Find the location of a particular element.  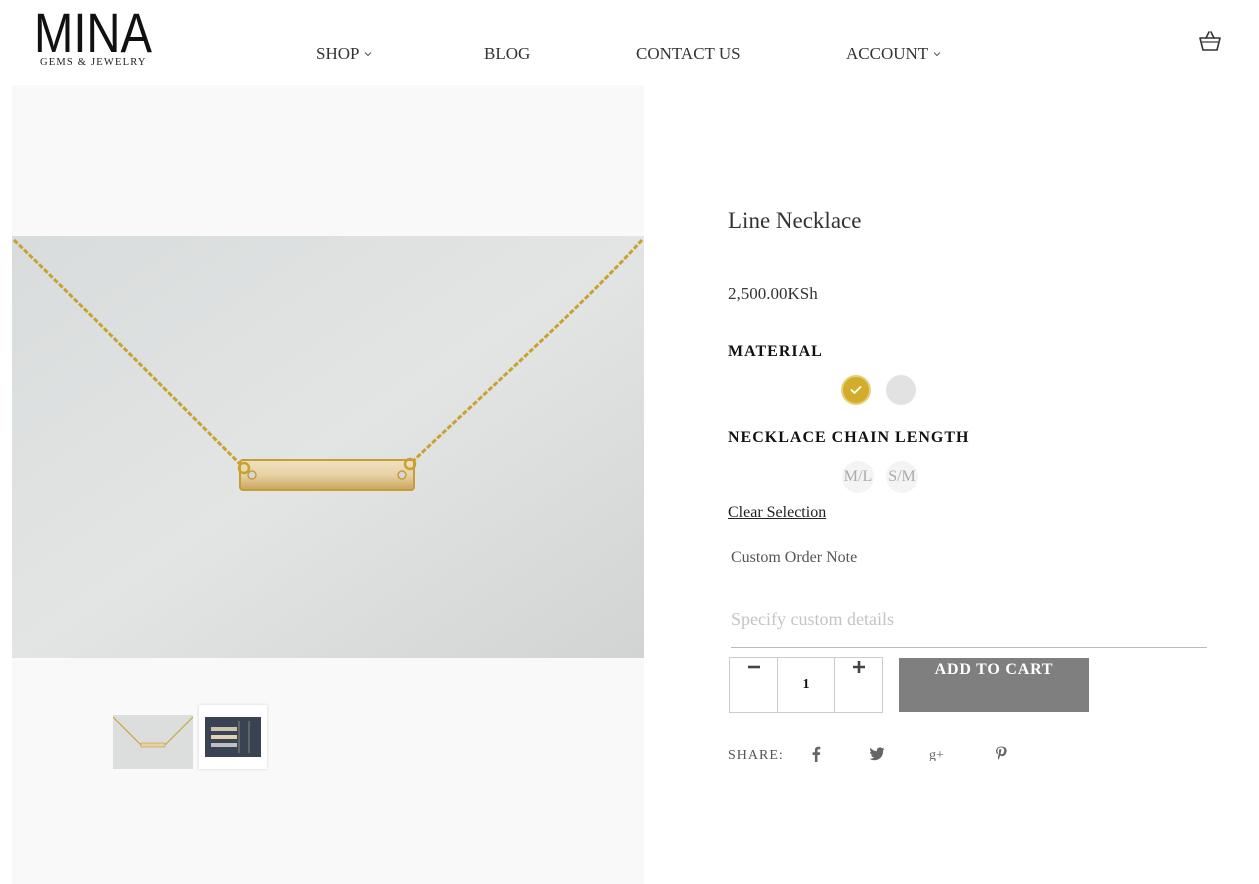

facebook-icon is located at coordinates (816, 754).